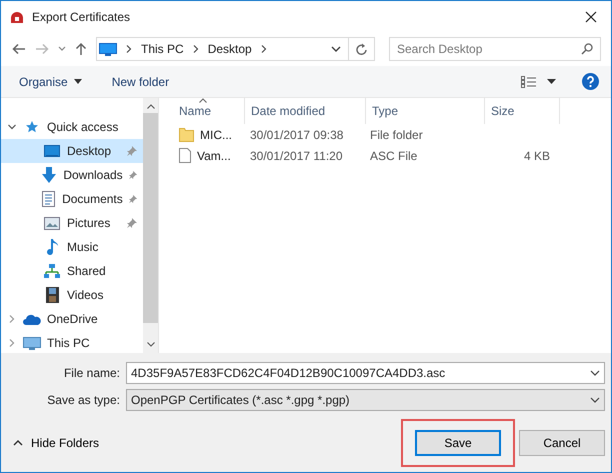 This screenshot has width=612, height=473. Describe the element at coordinates (162, 49) in the screenshot. I see `breadcrumb-item: This PC` at that location.